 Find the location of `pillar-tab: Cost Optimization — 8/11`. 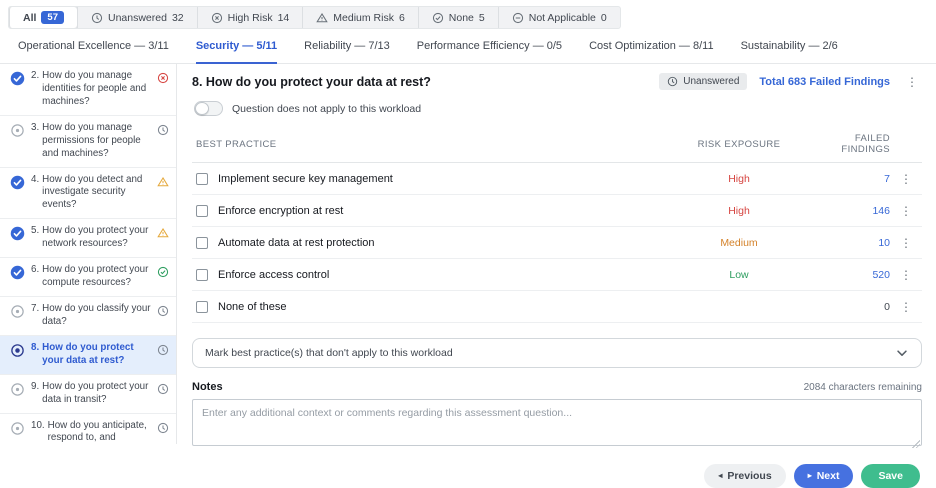

pillar-tab: Cost Optimization — 8/11 is located at coordinates (651, 52).